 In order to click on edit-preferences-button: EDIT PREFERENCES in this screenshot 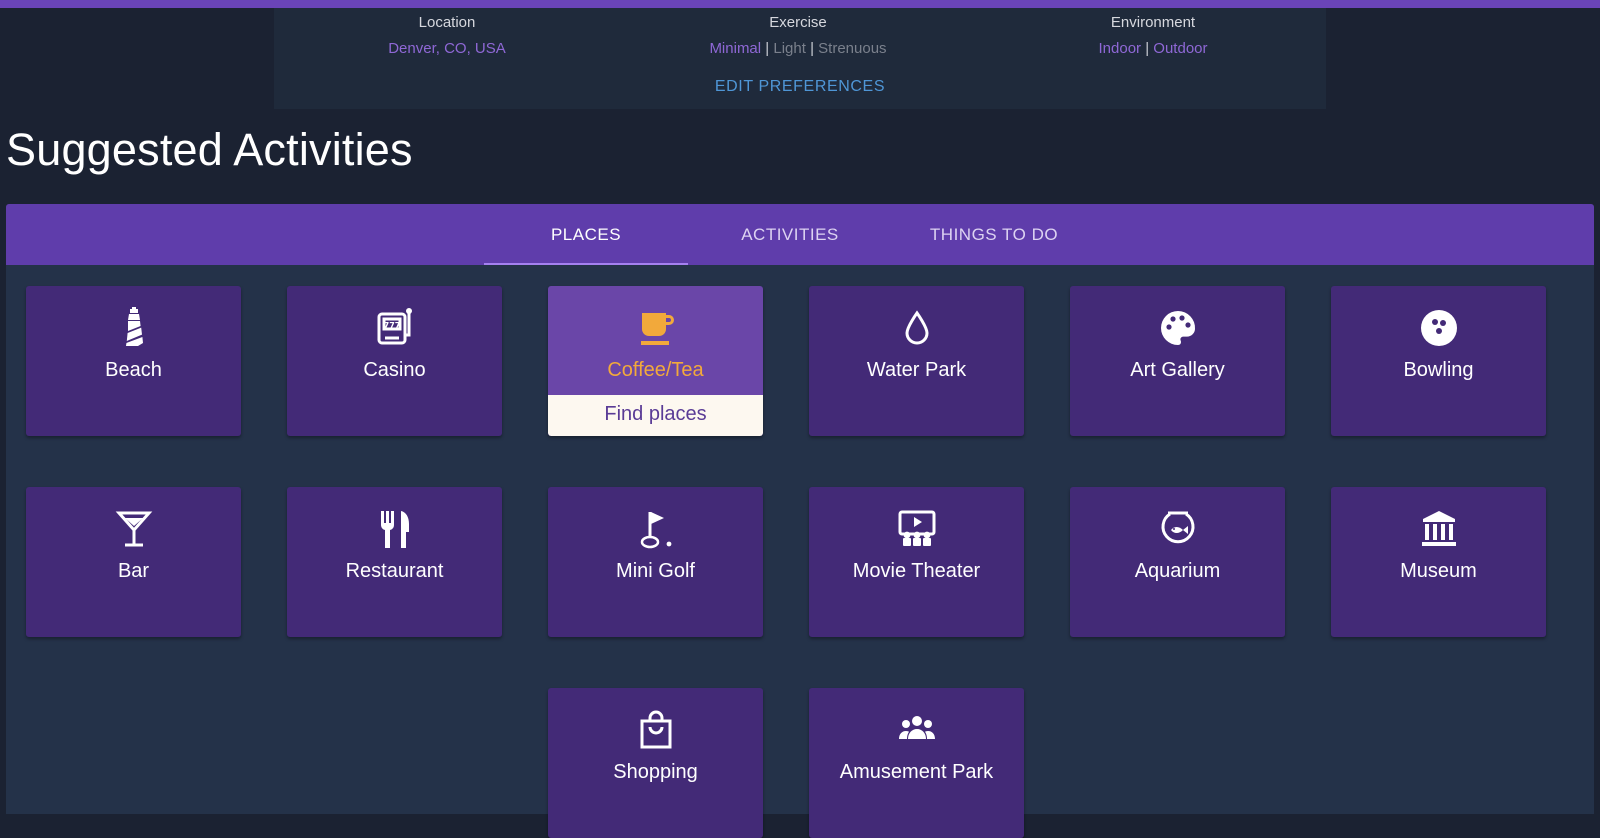, I will do `click(800, 87)`.